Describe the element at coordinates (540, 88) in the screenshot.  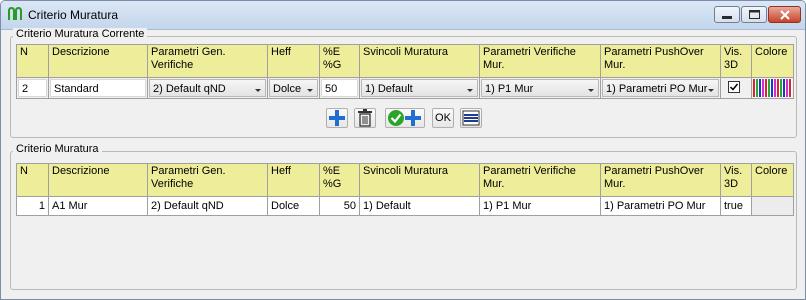
I see `parametri-verifiche-select: 1) P1 Mur` at that location.